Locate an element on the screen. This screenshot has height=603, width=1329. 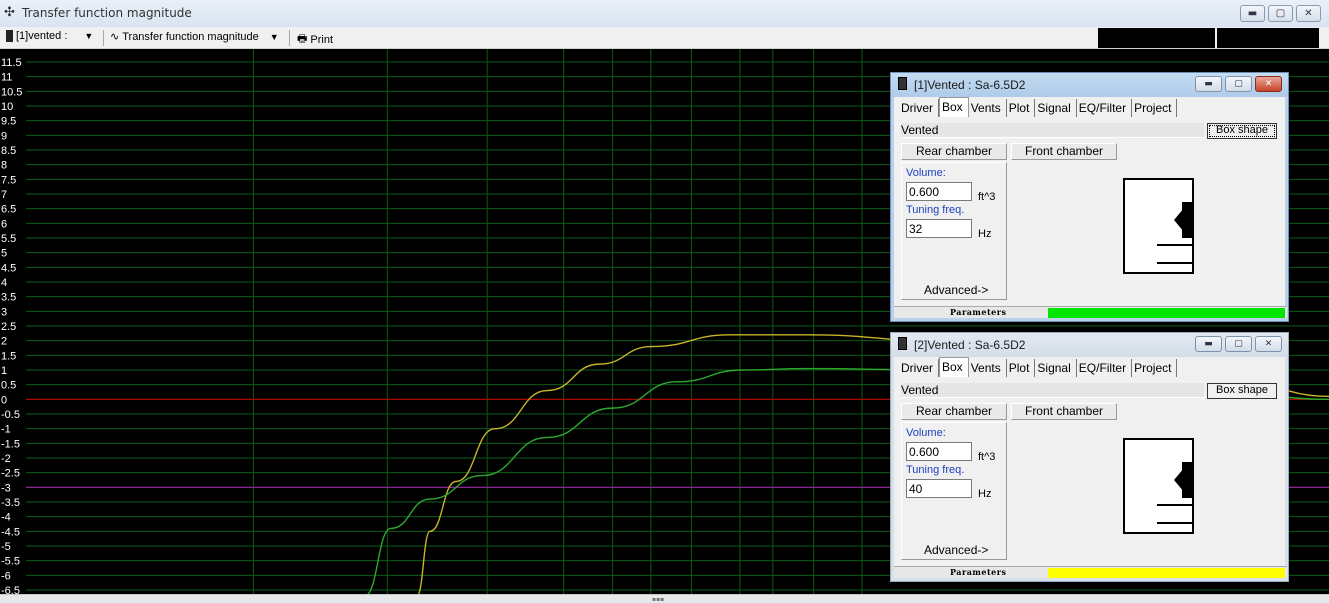
print-button: 🖶 Print is located at coordinates (315, 39).